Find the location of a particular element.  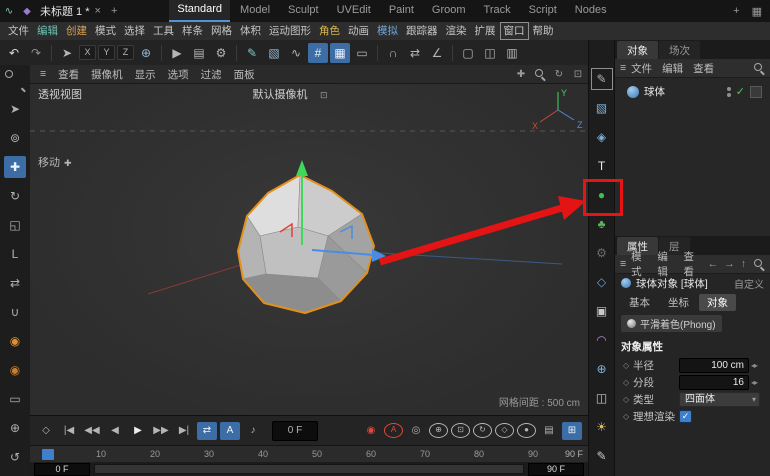

axis-y-button: Y is located at coordinates (106, 52).